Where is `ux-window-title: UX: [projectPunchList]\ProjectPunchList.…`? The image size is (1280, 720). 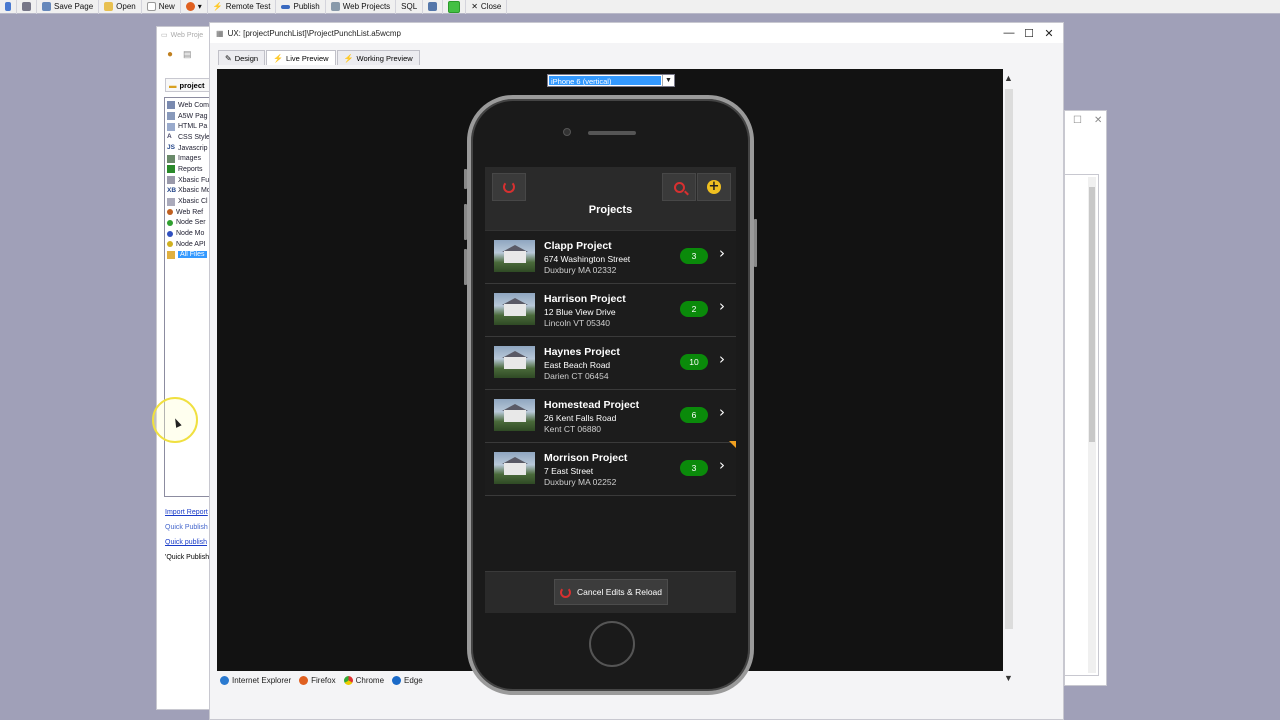
ux-window-title: UX: [projectPunchList]\ProjectPunchList.… is located at coordinates (314, 33).